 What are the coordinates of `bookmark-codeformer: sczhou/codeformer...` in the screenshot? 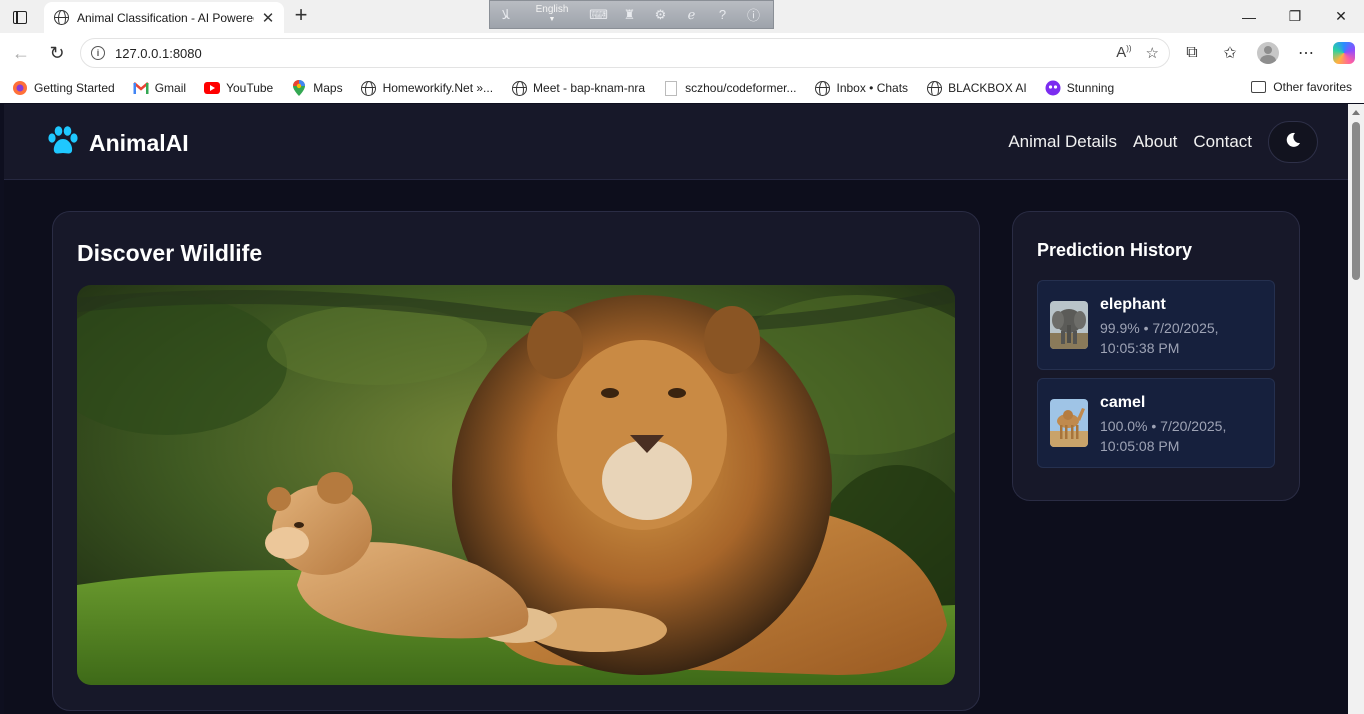 It's located at (729, 88).